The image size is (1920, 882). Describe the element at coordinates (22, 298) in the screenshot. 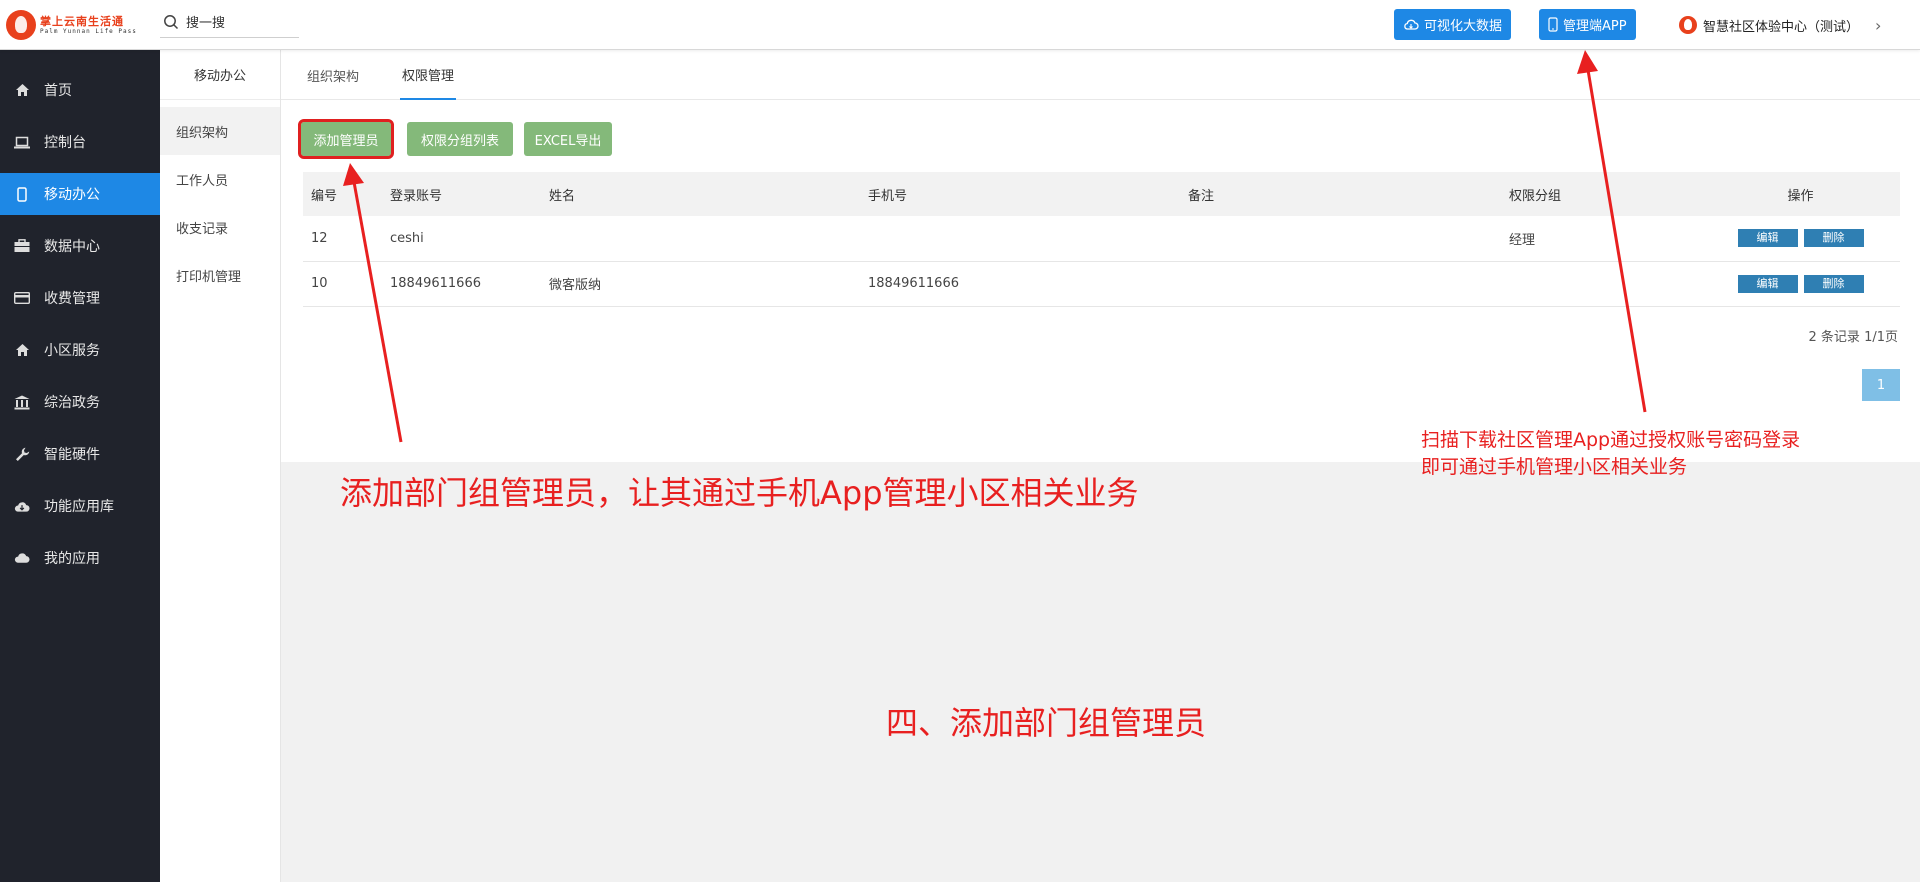

I see `card-icon` at that location.